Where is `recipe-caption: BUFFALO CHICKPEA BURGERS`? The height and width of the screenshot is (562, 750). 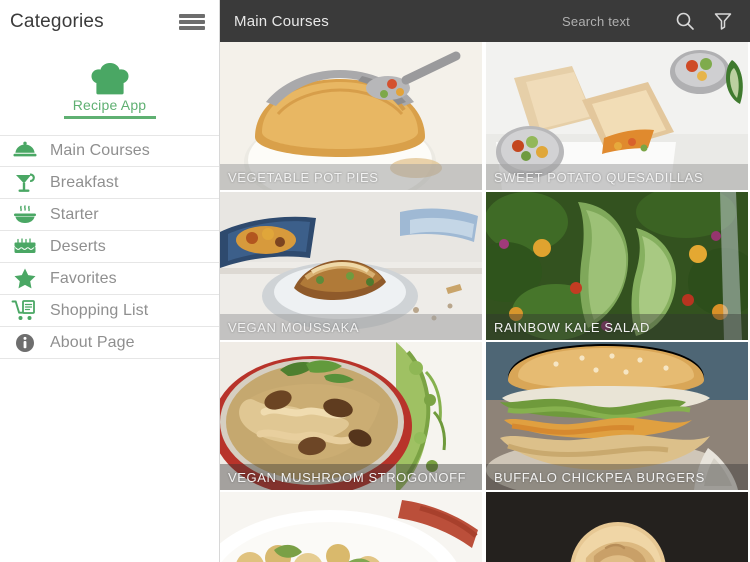
recipe-caption: BUFFALO CHICKPEA BURGERS is located at coordinates (617, 477).